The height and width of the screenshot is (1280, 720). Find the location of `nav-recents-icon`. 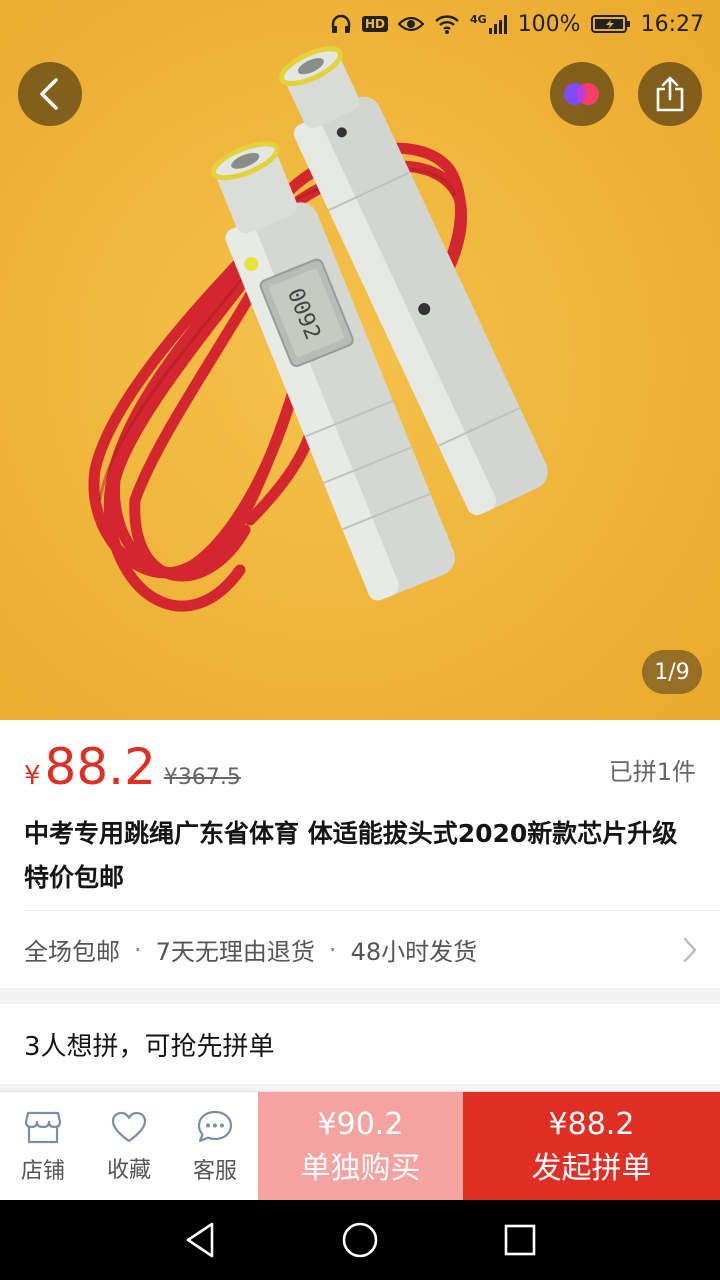

nav-recents-icon is located at coordinates (520, 1242).